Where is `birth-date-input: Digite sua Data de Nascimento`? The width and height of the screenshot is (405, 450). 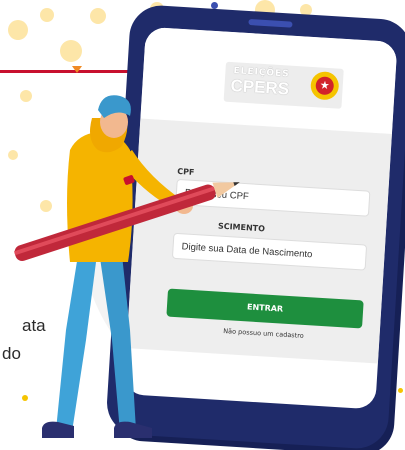 birth-date-input: Digite sua Data de Nascimento is located at coordinates (269, 251).